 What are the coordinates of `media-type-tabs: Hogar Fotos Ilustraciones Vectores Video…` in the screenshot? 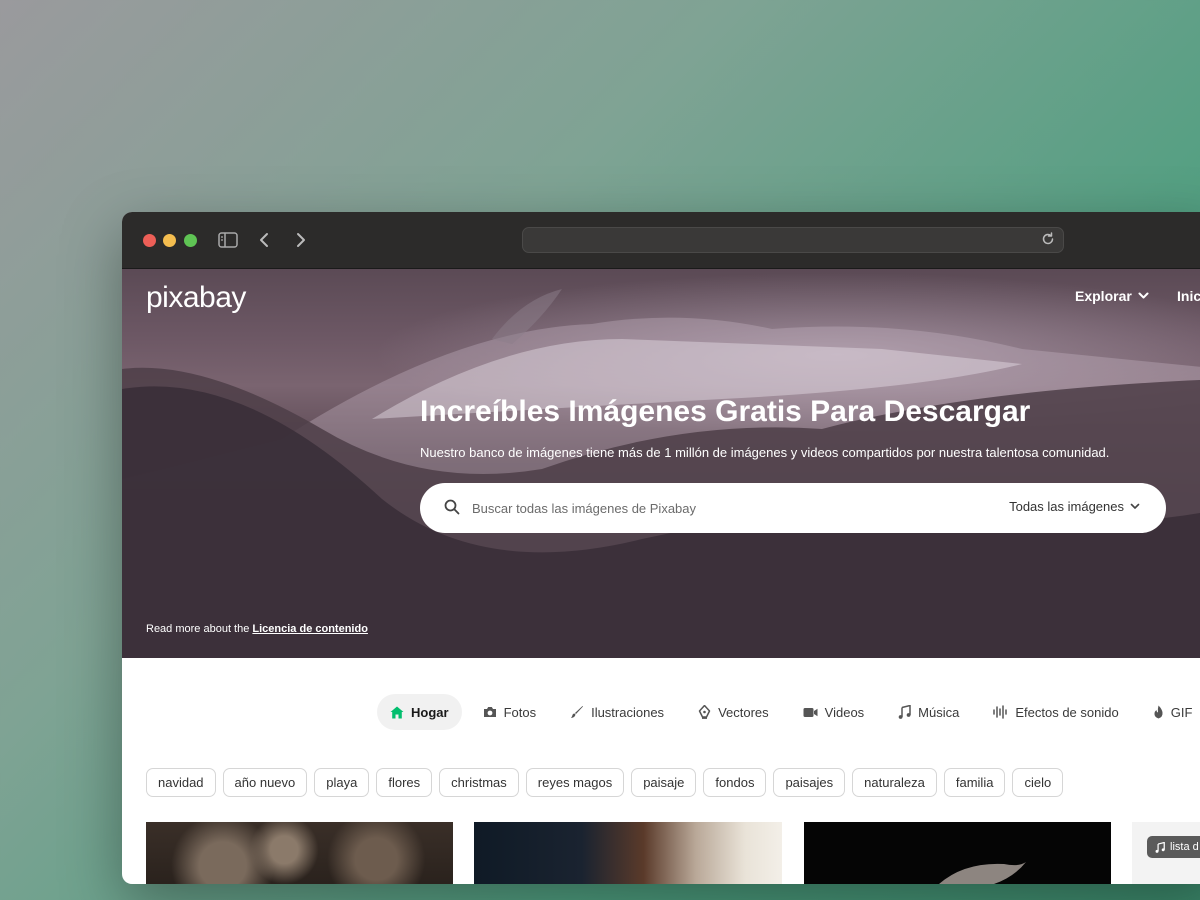 It's located at (788, 712).